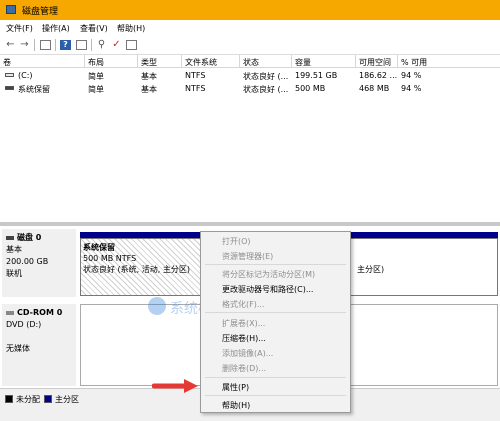 This screenshot has width=500, height=421. Describe the element at coordinates (41, 313) in the screenshot. I see `cdrom-0-name: CD-ROM 0` at that location.